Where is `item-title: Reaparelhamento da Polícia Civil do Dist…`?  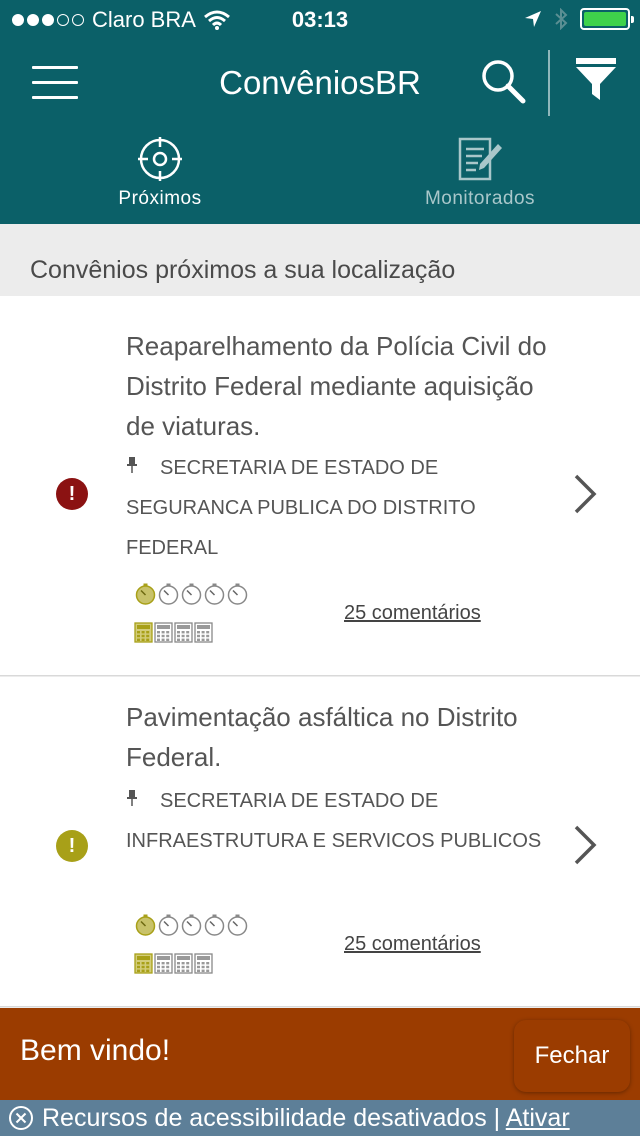 item-title: Reaparelhamento da Polícia Civil do Dist… is located at coordinates (336, 386).